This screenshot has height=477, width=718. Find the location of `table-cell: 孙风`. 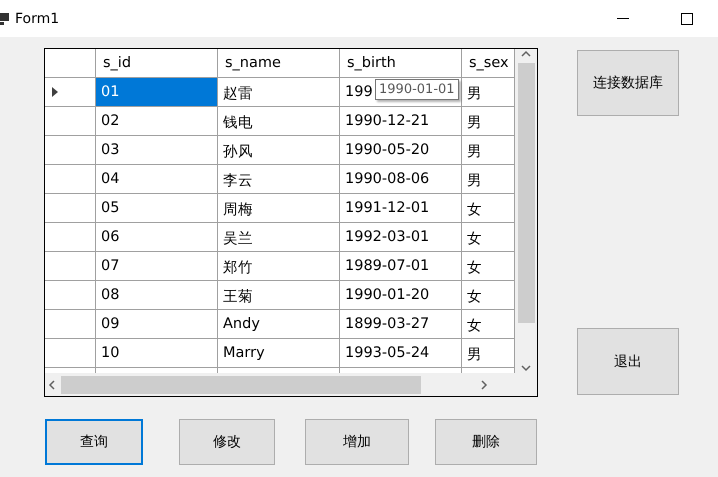

table-cell: 孙风 is located at coordinates (279, 150).